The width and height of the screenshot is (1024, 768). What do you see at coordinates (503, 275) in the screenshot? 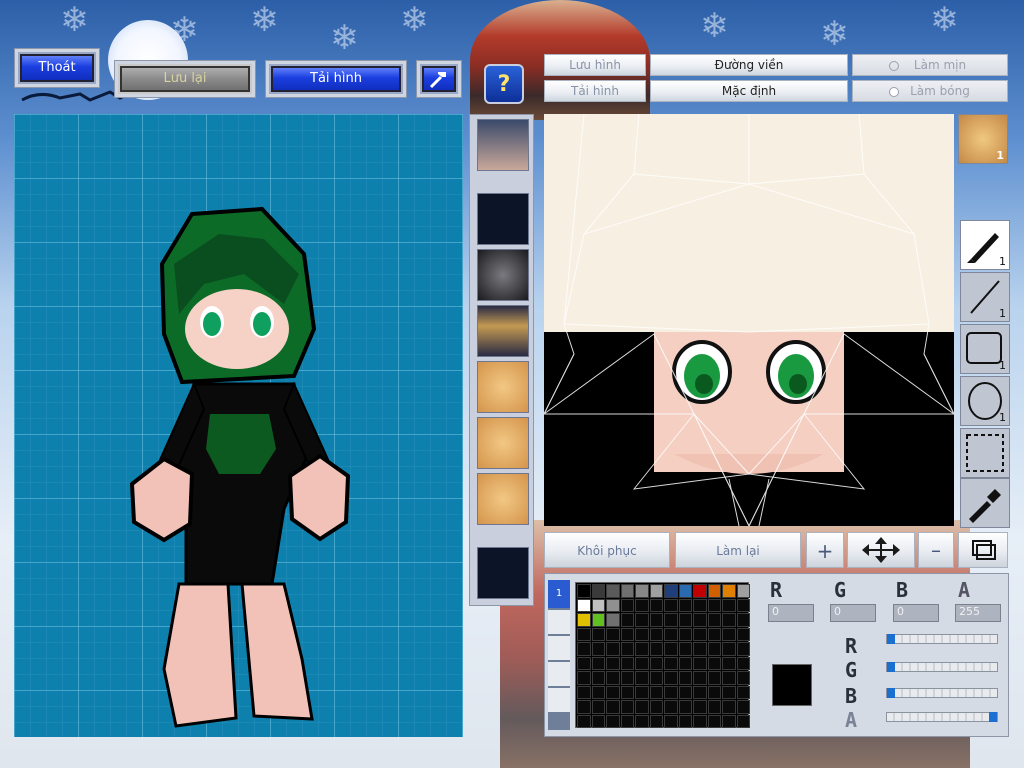
I see `part-slot-hair` at bounding box center [503, 275].